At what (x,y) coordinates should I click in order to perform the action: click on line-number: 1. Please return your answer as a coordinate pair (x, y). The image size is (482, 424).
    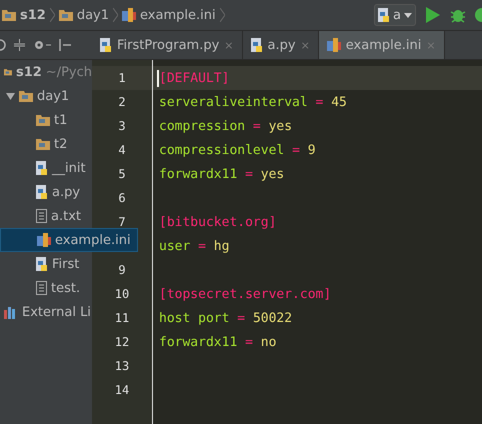
    Looking at the image, I should click on (122, 78).